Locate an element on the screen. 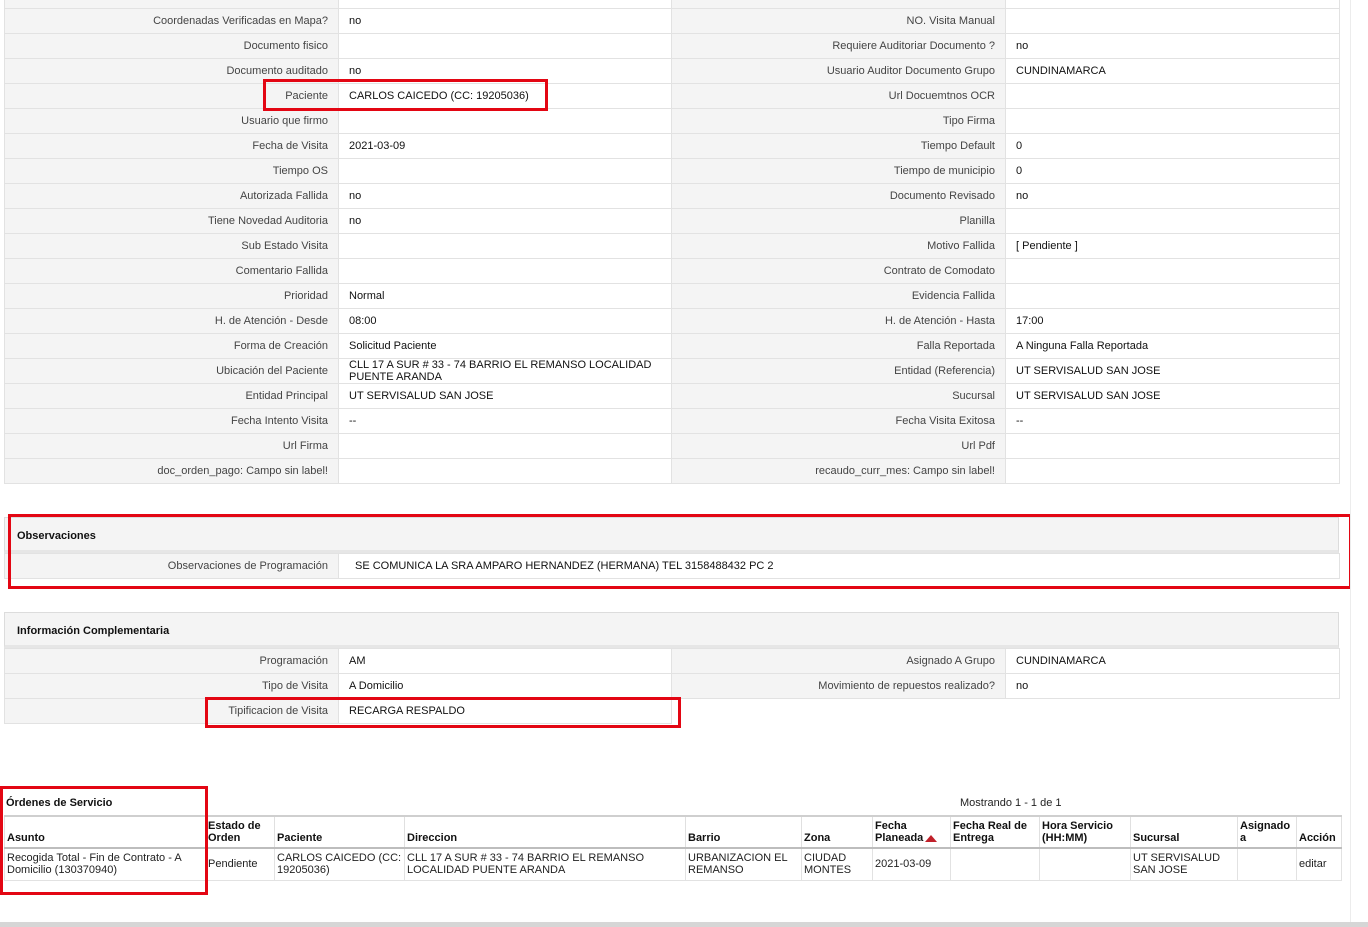  detail-label: Movimiento de repuestos realizado? is located at coordinates (838, 686).